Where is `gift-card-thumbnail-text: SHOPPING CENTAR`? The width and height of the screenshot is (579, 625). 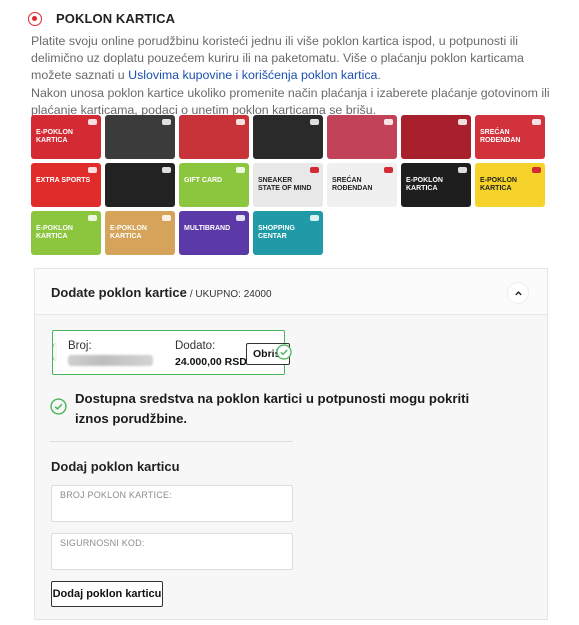
gift-card-thumbnail-text: SHOPPING CENTAR is located at coordinates (276, 232).